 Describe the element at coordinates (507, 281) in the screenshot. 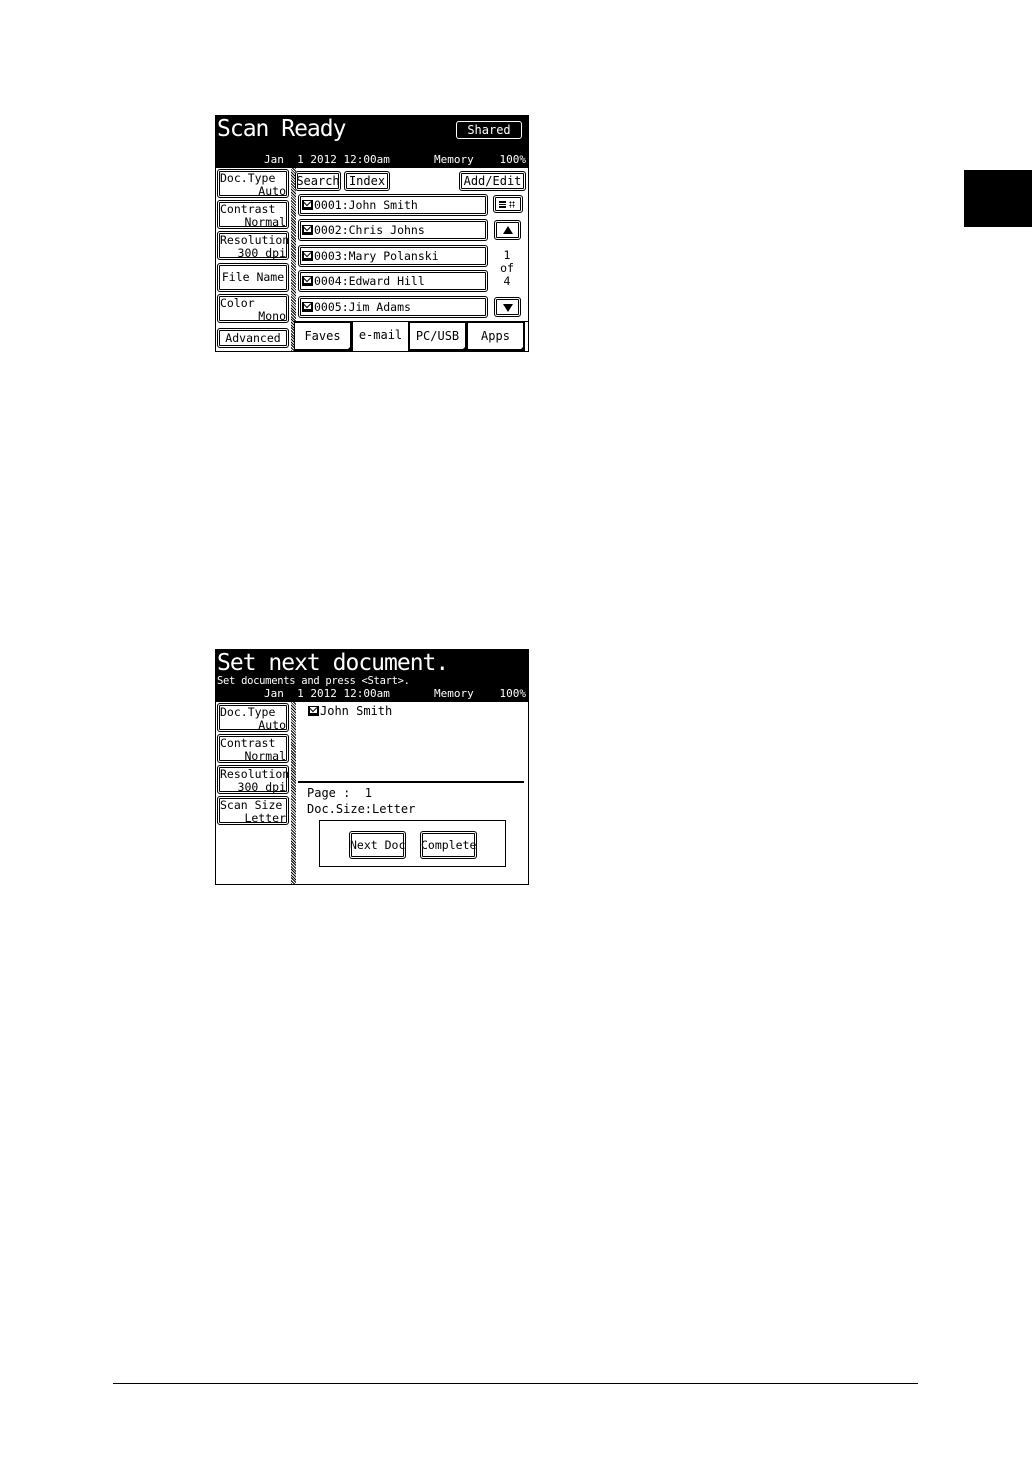

I see `page-total: 4` at that location.